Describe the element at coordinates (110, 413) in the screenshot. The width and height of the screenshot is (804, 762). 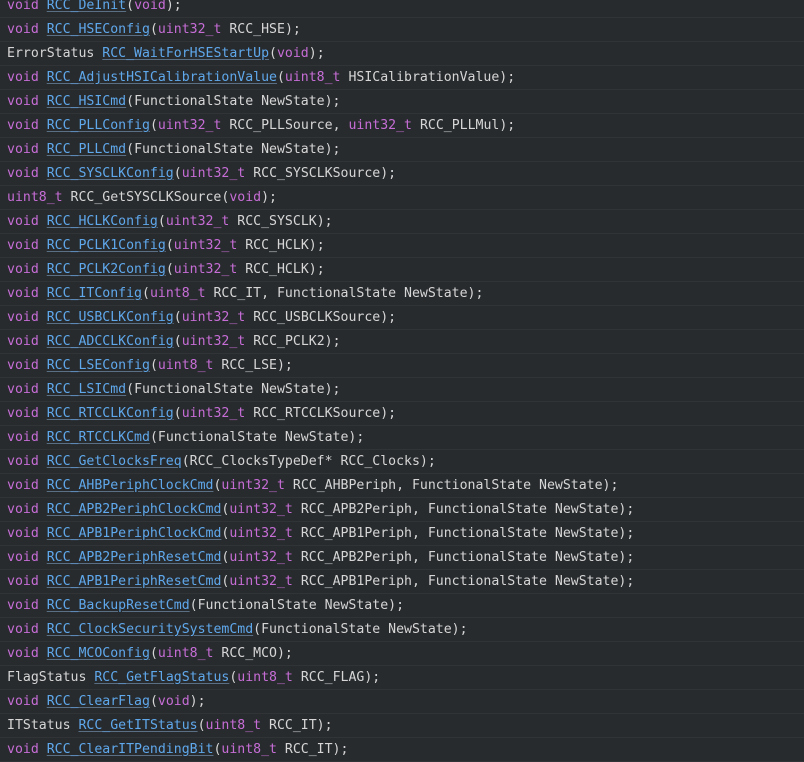
I see `function-name-token: RCC_RTCCLKConfig` at that location.